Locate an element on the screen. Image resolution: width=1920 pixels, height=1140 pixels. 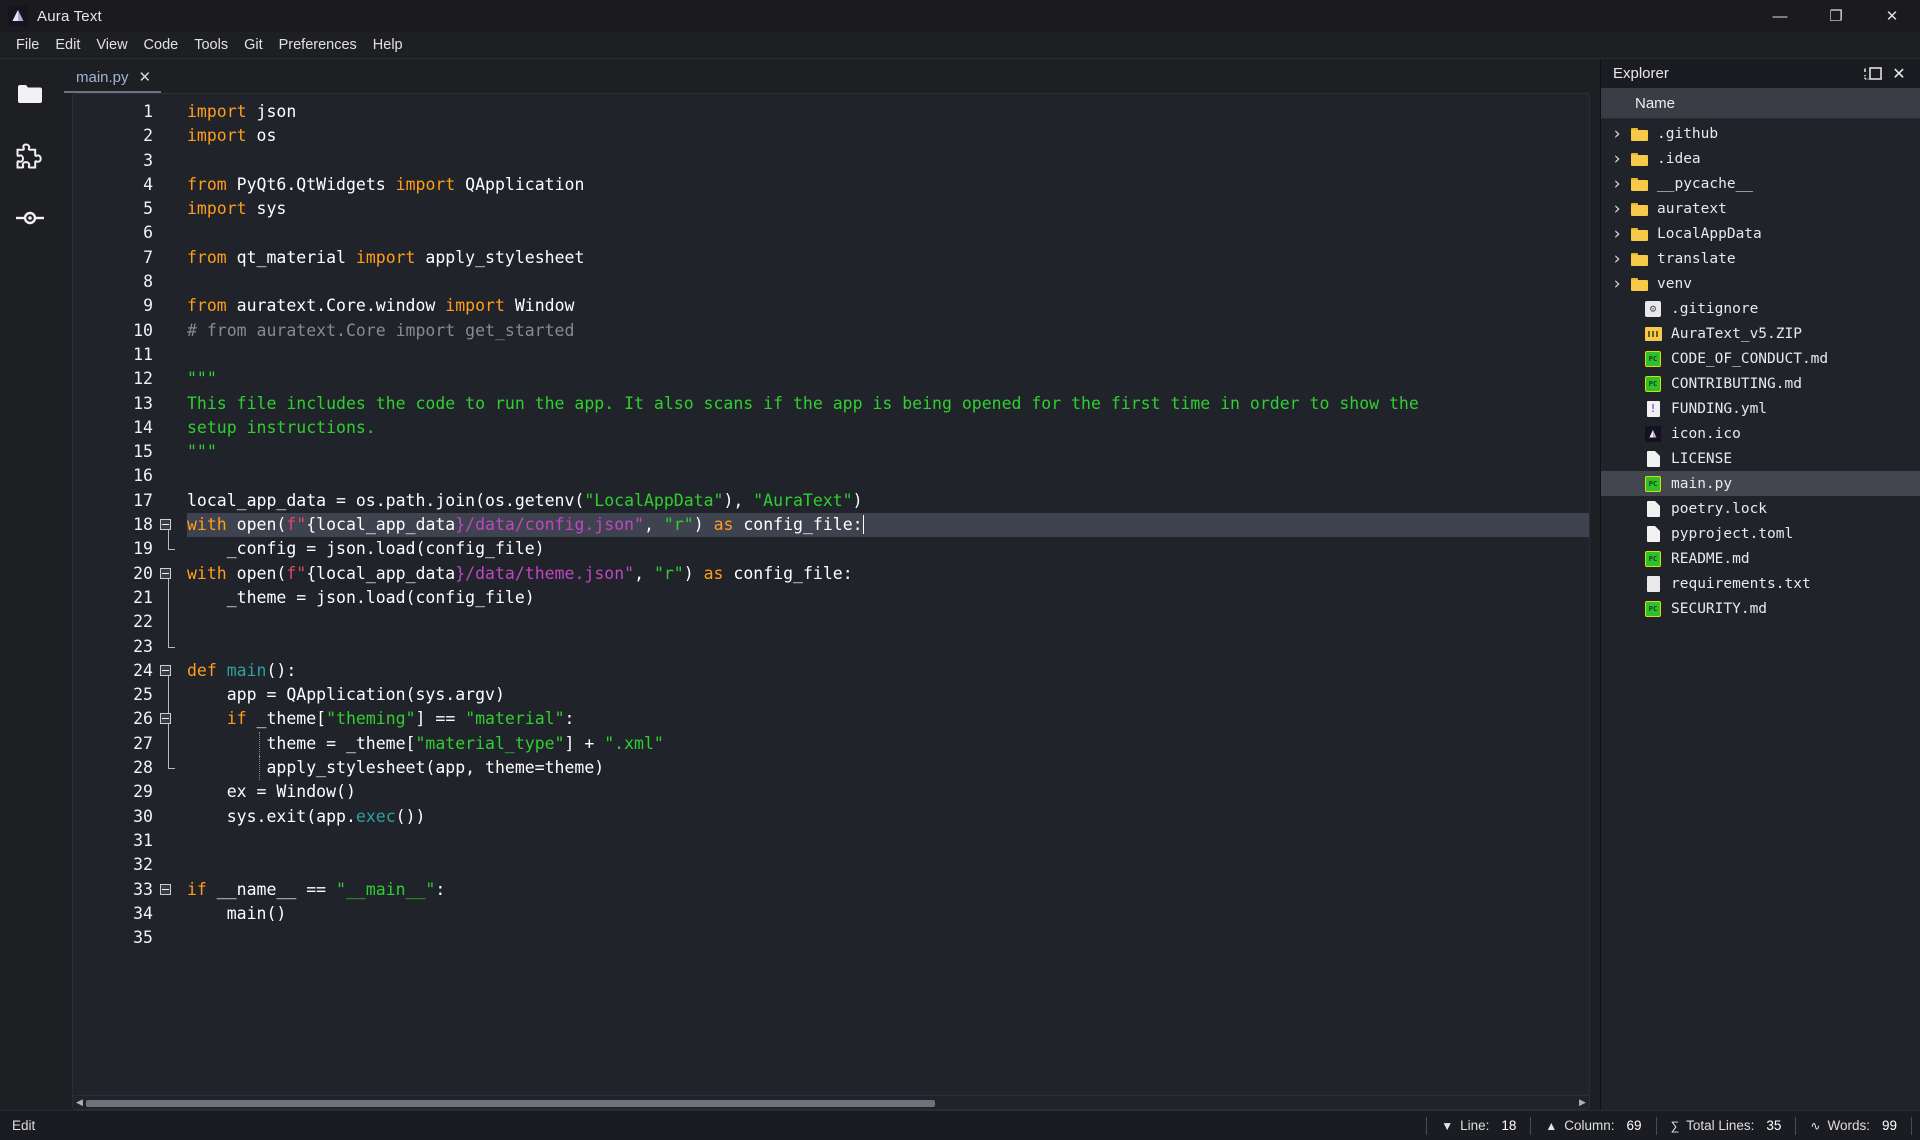
code-line: from auratext.Core.window import Window is located at coordinates (888, 306).